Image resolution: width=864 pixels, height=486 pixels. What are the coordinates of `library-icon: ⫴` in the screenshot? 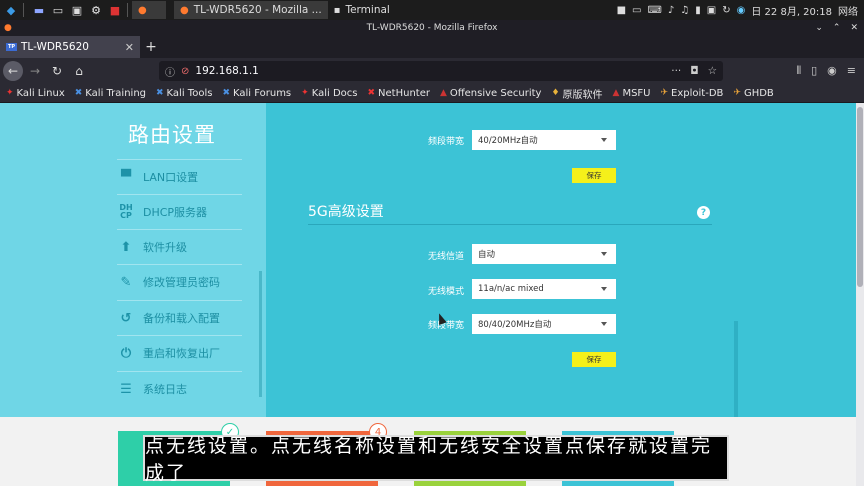 It's located at (798, 71).